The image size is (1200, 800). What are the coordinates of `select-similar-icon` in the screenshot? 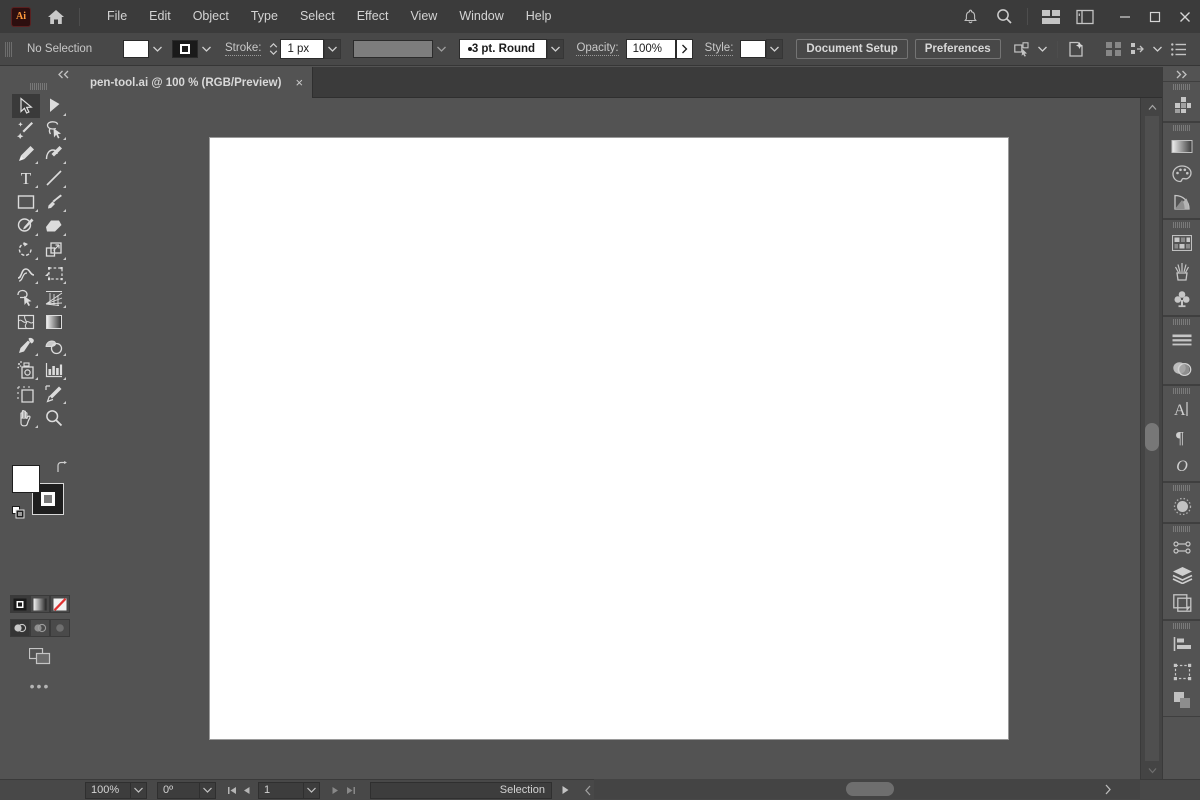 It's located at (1023, 49).